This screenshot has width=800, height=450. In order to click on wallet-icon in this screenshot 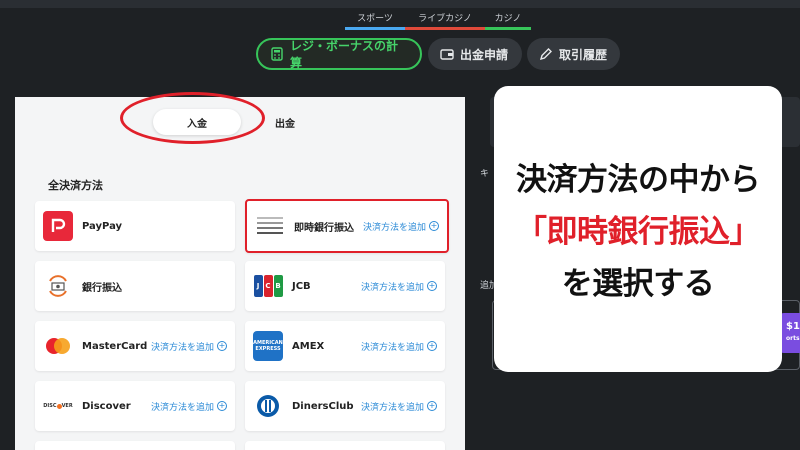, I will do `click(447, 54)`.